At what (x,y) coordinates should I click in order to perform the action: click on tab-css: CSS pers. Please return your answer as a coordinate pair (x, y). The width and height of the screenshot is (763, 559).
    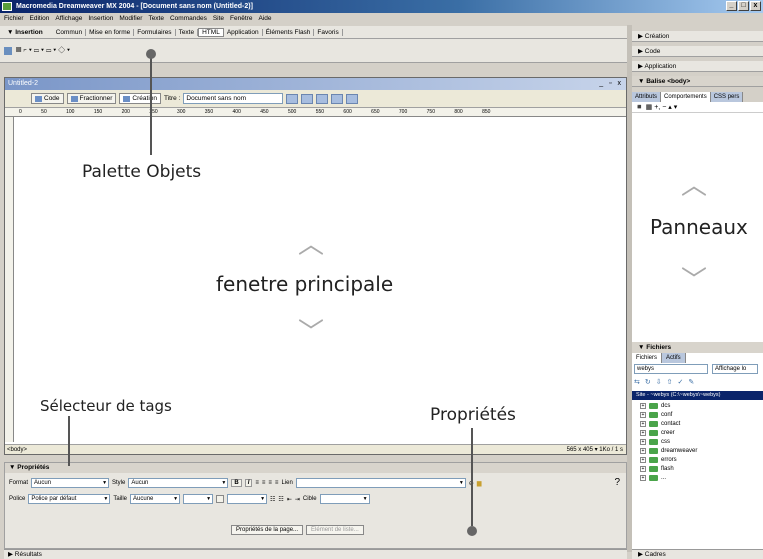
    Looking at the image, I should click on (727, 97).